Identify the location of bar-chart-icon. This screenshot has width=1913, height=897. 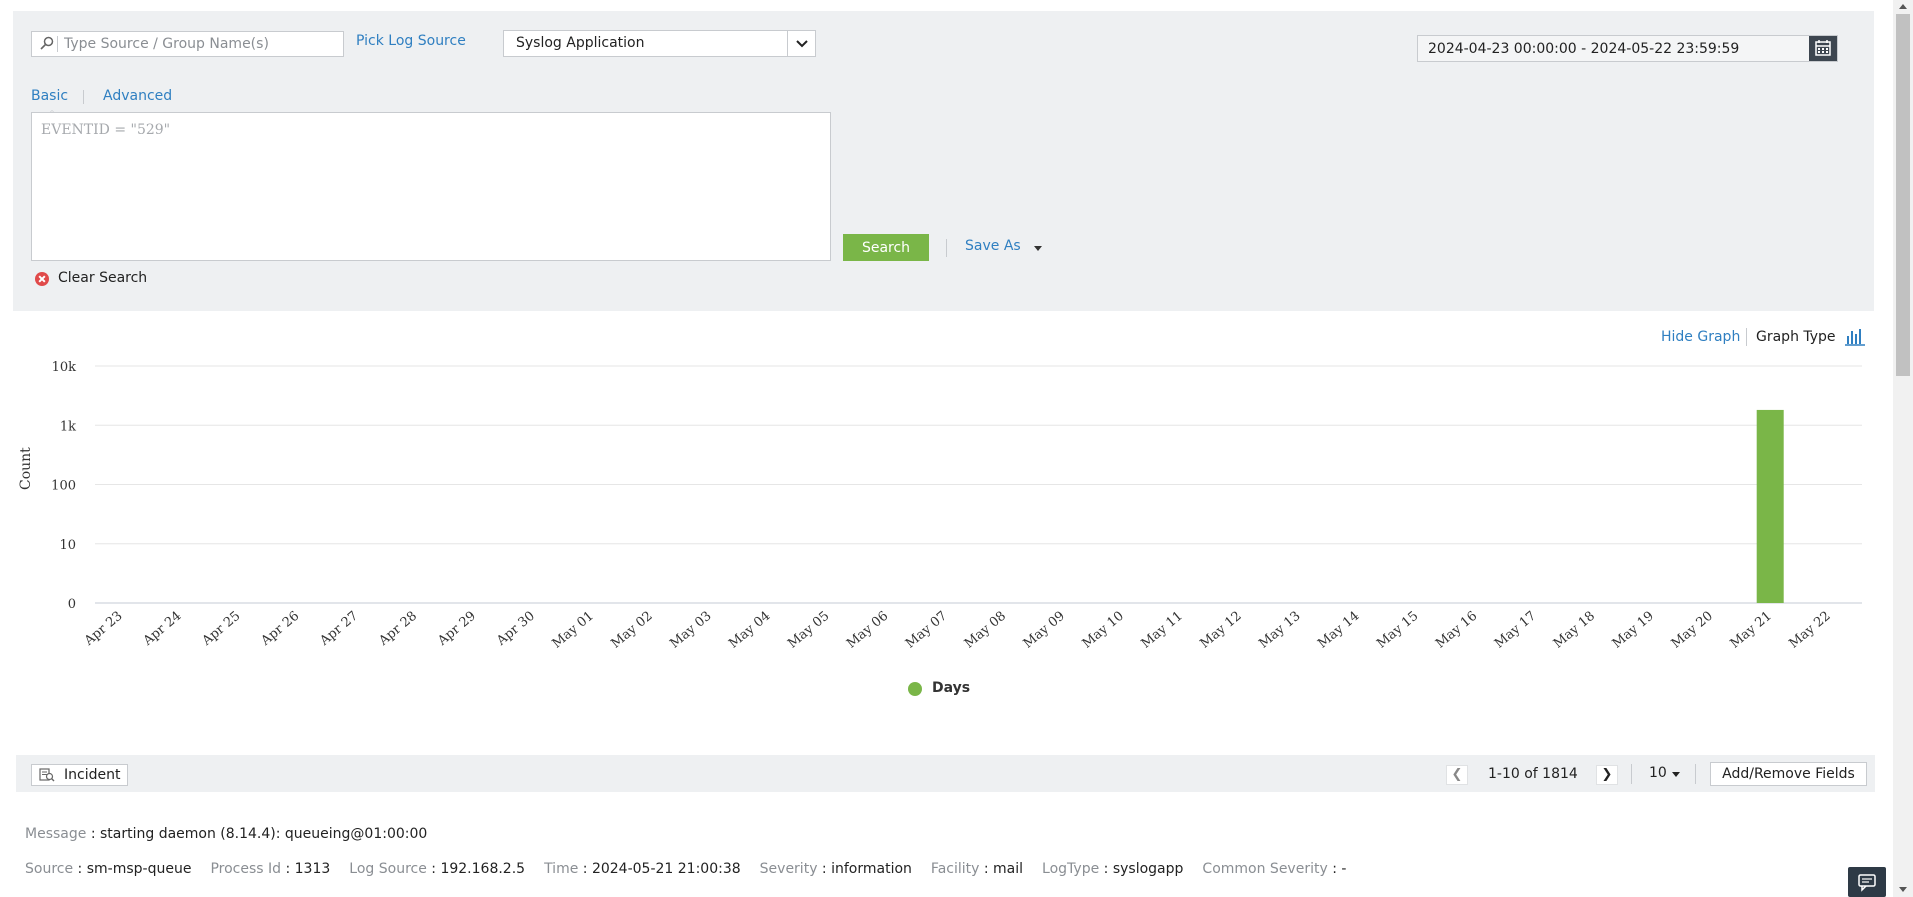
(1855, 337).